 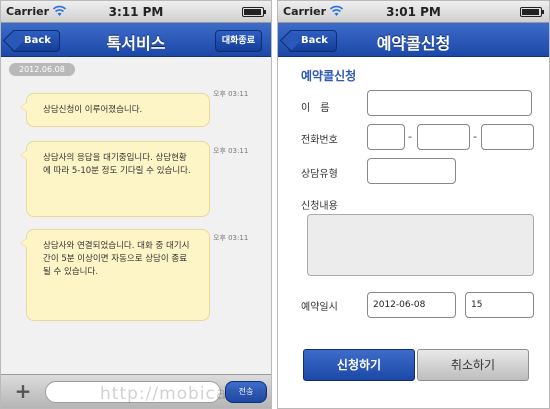 What do you see at coordinates (329, 76) in the screenshot?
I see `form-heading: 예약콜신청` at bounding box center [329, 76].